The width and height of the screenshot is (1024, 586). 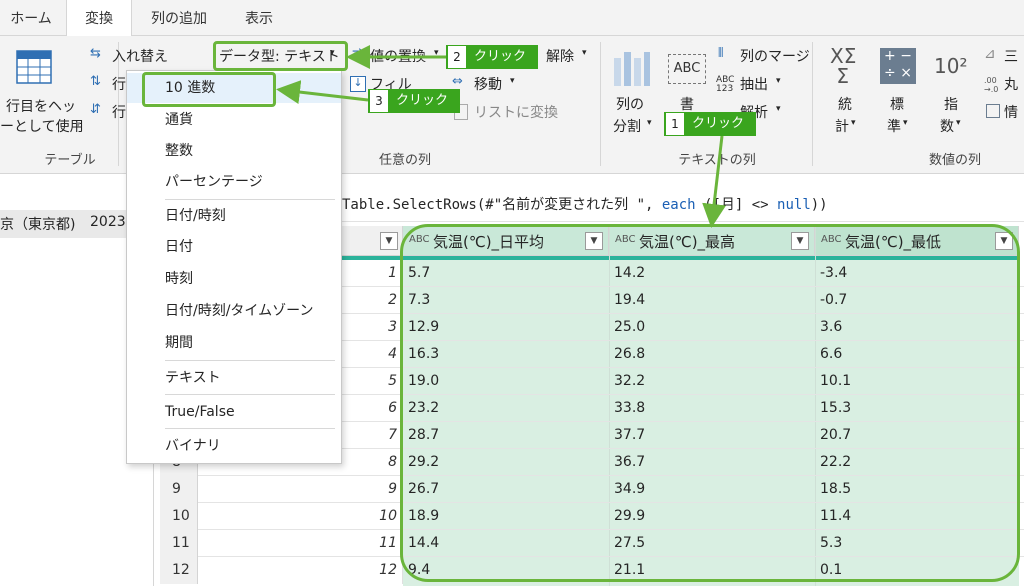 I want to click on tab-view: 表示, so click(x=259, y=18).